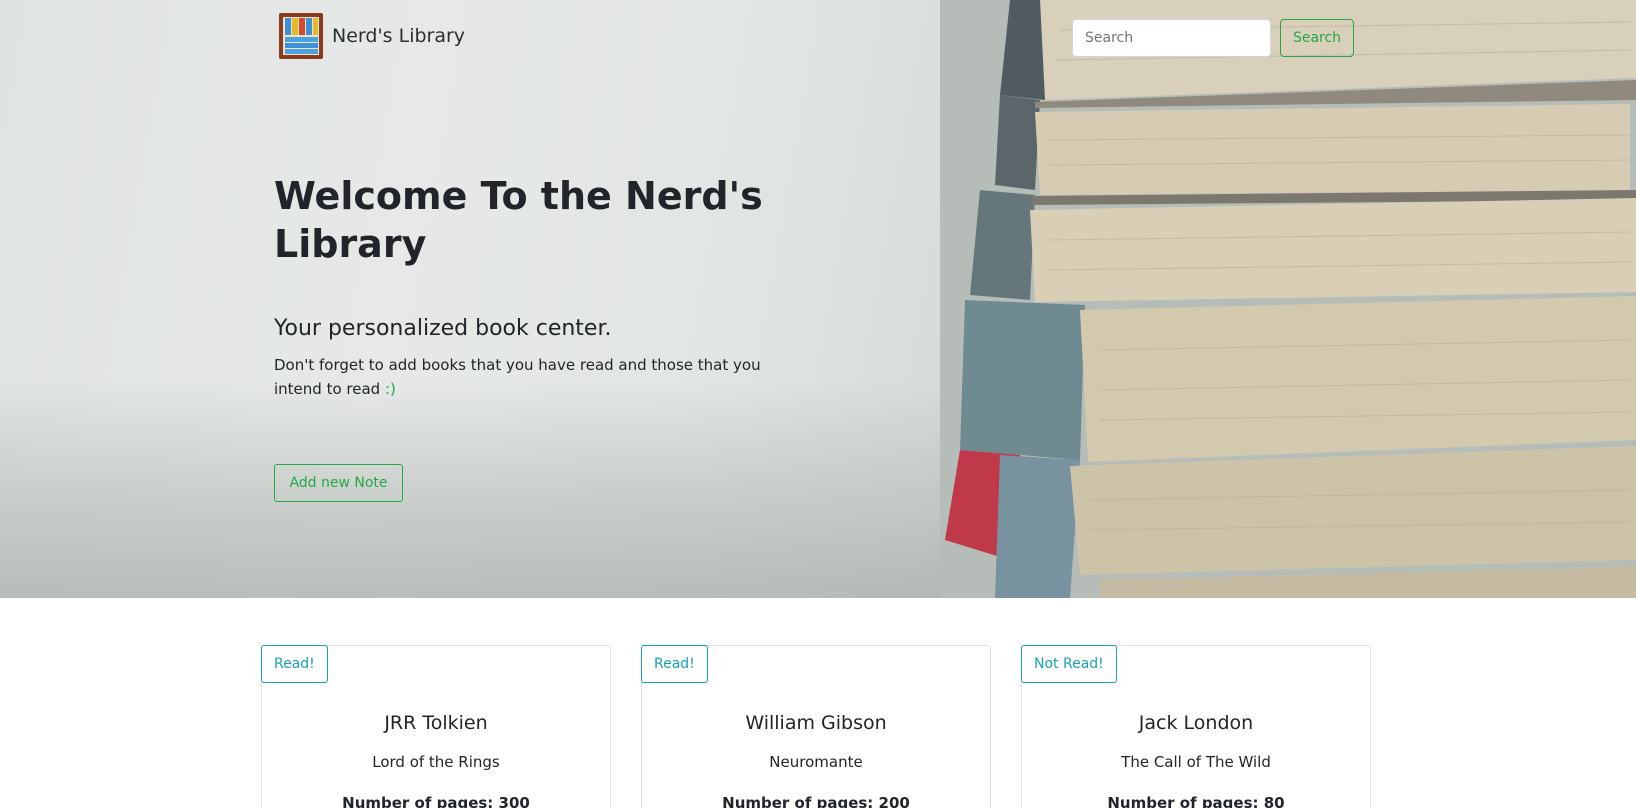 The width and height of the screenshot is (1636, 808). Describe the element at coordinates (1069, 664) in the screenshot. I see `read-status-button: Not Read!` at that location.